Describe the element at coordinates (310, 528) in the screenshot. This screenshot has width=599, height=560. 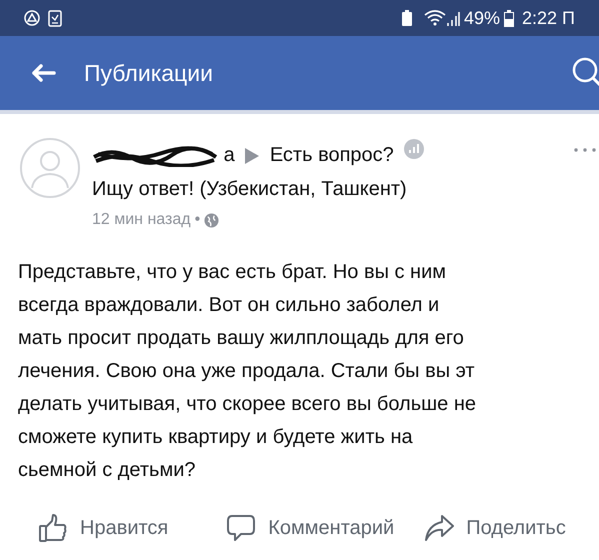
I see `comment-button: Комментарий` at that location.